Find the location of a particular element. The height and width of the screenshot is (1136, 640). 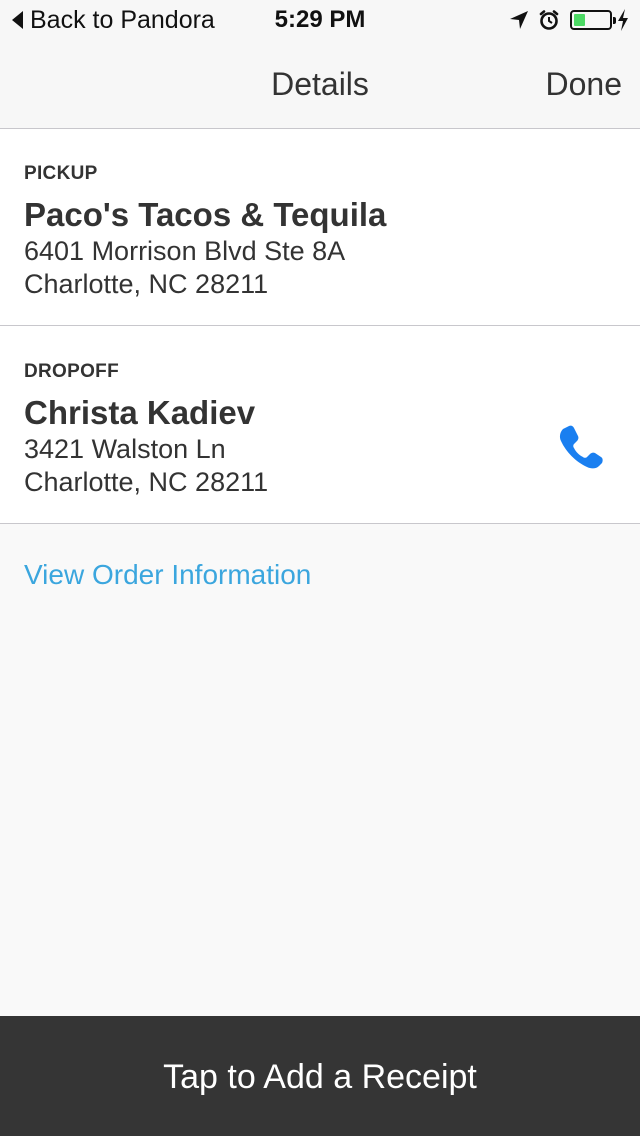

dropoff-label: DROPOFF is located at coordinates (71, 371).